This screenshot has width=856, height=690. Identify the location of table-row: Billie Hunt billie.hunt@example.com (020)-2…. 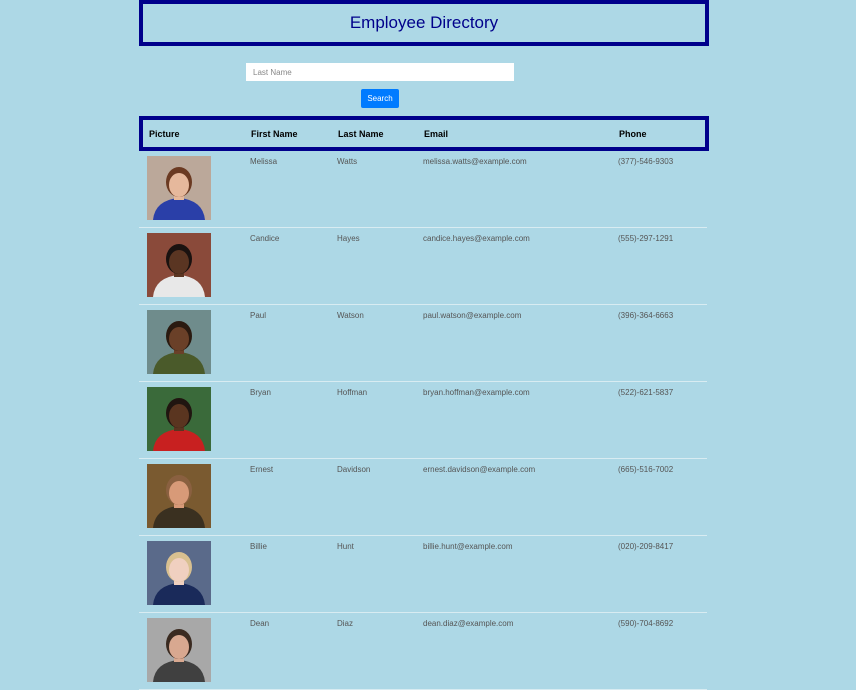
(423, 574).